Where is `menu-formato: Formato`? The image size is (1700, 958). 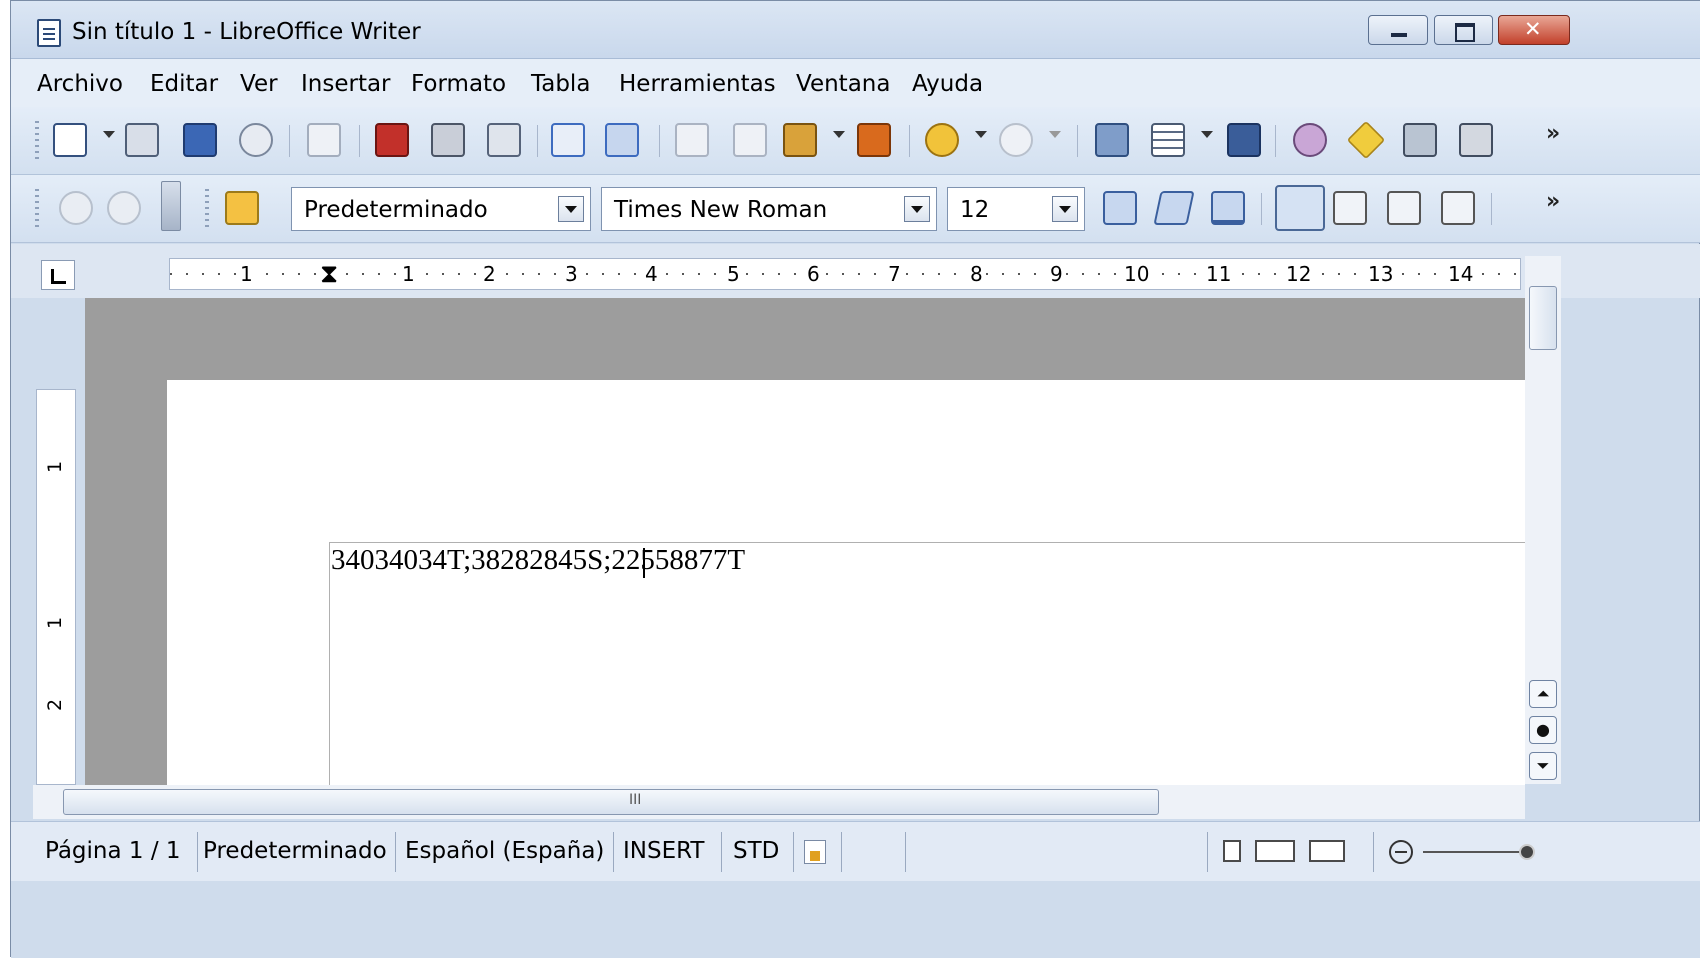 menu-formato: Formato is located at coordinates (458, 84).